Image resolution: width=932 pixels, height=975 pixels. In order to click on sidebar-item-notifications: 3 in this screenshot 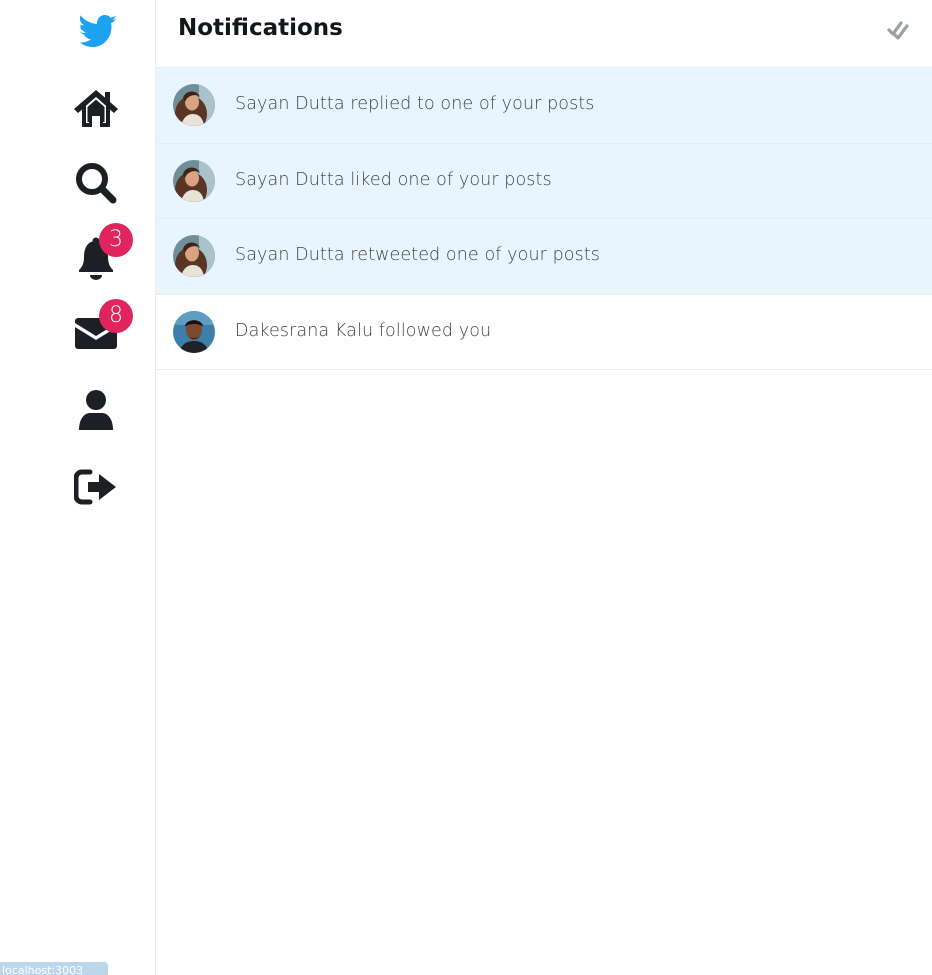, I will do `click(96, 258)`.